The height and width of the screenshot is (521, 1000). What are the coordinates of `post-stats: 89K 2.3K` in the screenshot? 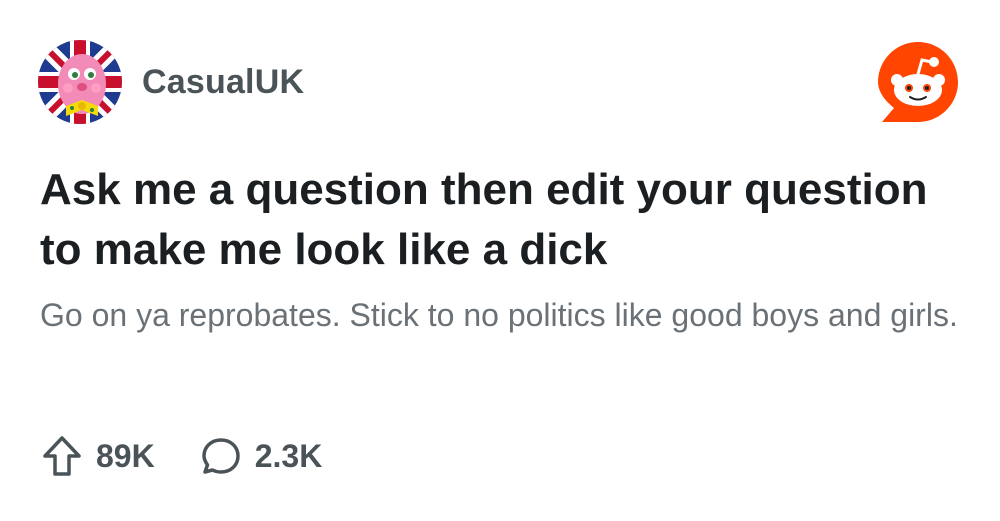 It's located at (203, 456).